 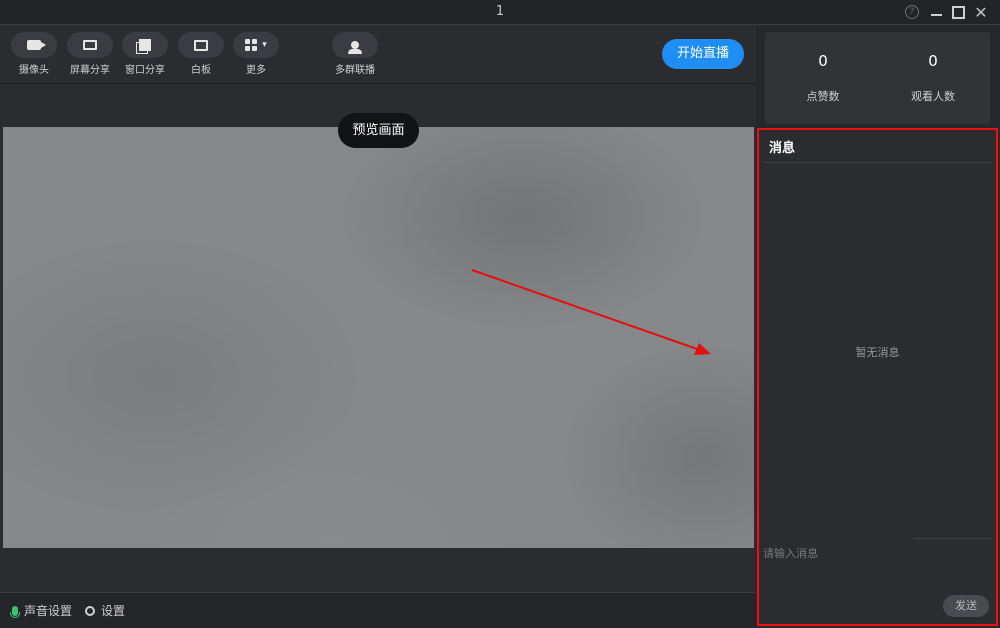 What do you see at coordinates (378, 130) in the screenshot?
I see `preview-label: 预览画面` at bounding box center [378, 130].